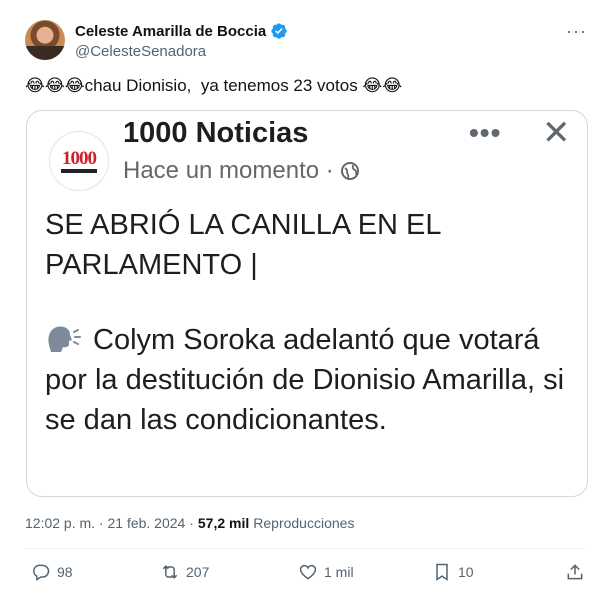 Image resolution: width=600 pixels, height=607 pixels. Describe the element at coordinates (216, 133) in the screenshot. I see `page-name: 1000 Noticias` at that location.